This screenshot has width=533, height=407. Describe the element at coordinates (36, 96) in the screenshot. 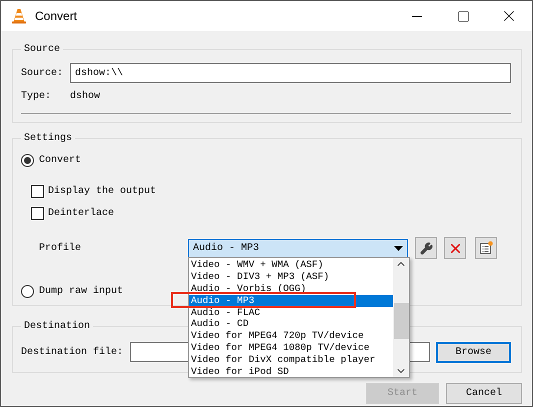

I see `field-label: Type:` at that location.